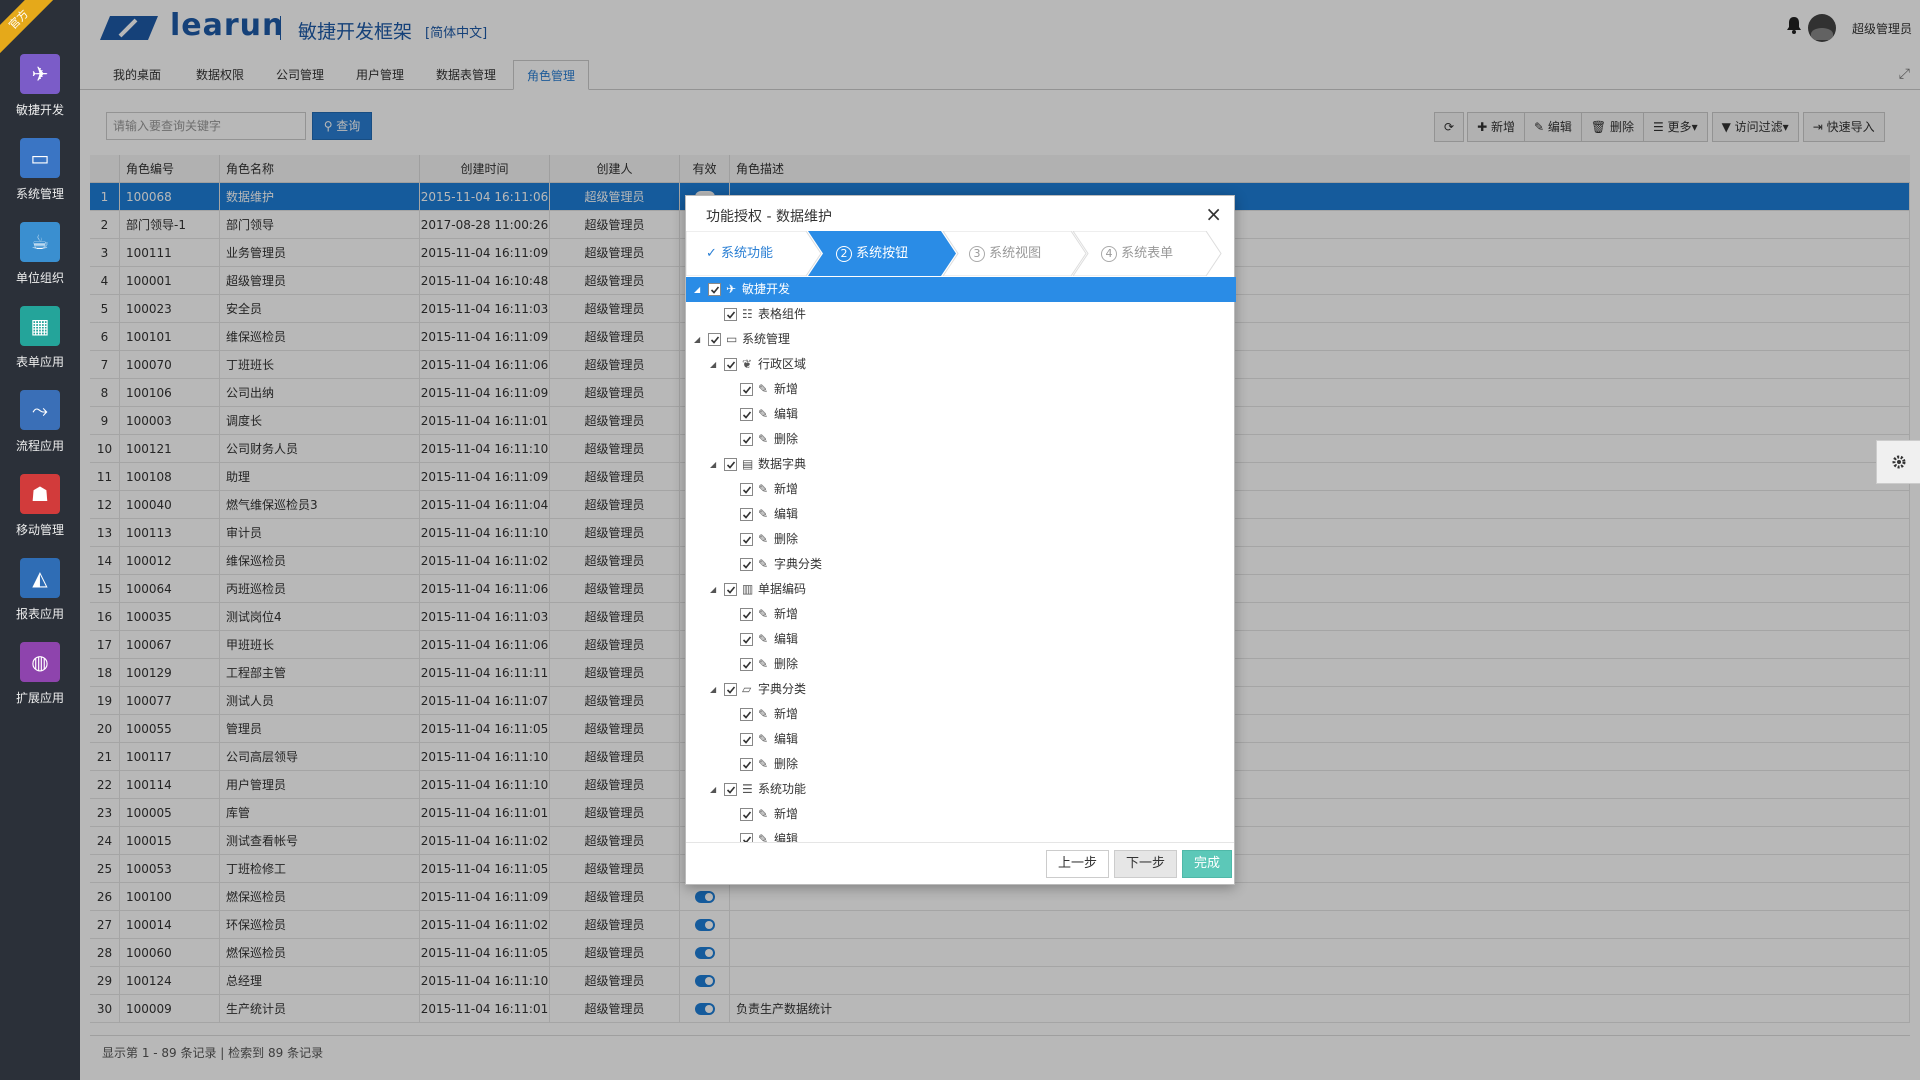 This screenshot has height=1080, width=1920. Describe the element at coordinates (39, 614) in the screenshot. I see `sidebar-item-label: 报表应用` at that location.